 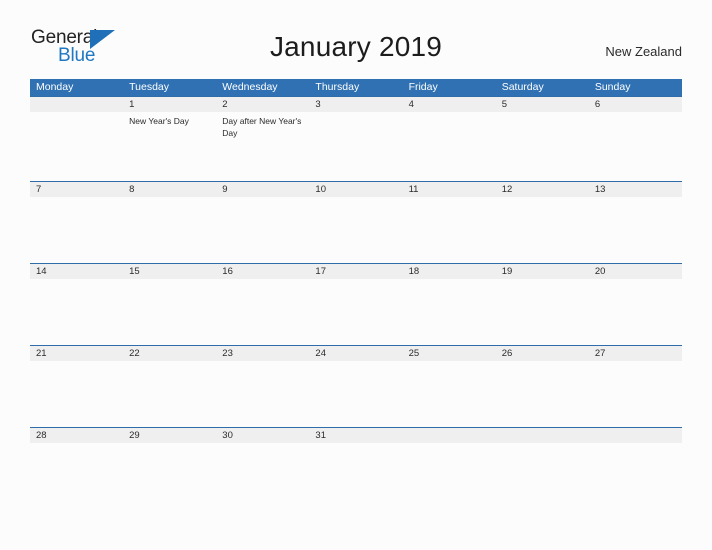 What do you see at coordinates (169, 104) in the screenshot?
I see `date-number: 1` at bounding box center [169, 104].